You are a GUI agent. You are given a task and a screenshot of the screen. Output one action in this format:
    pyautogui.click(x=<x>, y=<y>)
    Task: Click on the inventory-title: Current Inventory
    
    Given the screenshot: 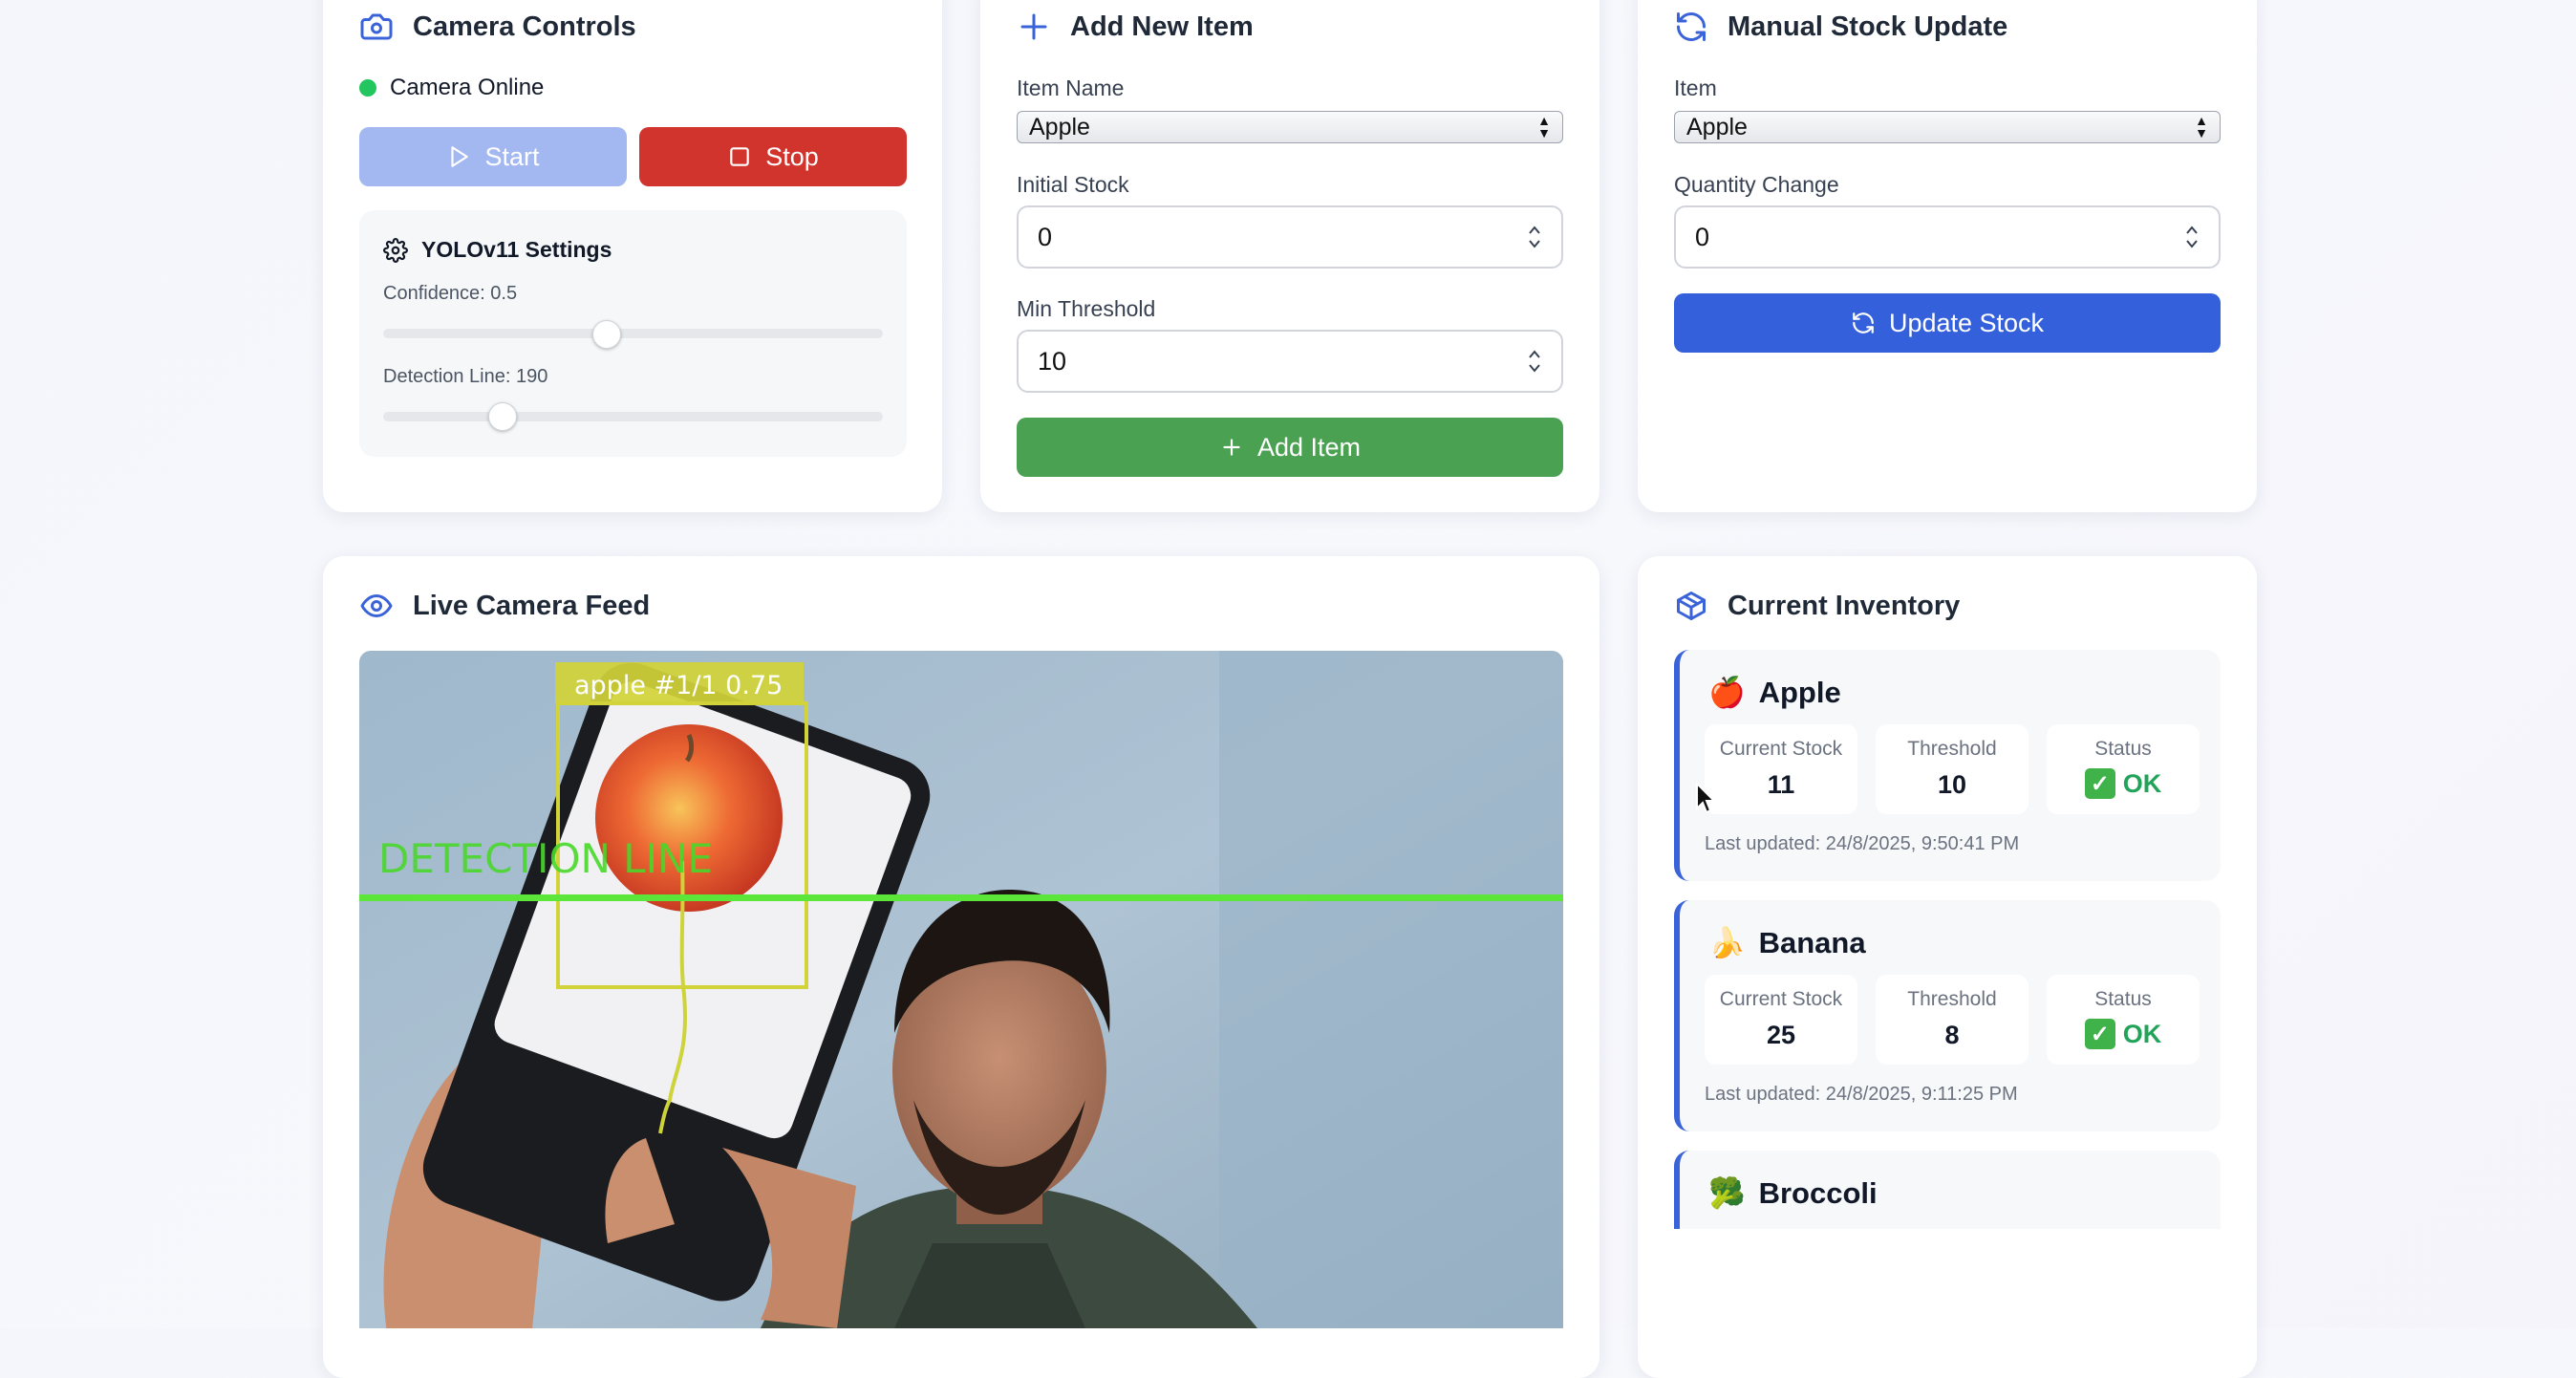 What is the action you would take?
    pyautogui.click(x=1817, y=606)
    